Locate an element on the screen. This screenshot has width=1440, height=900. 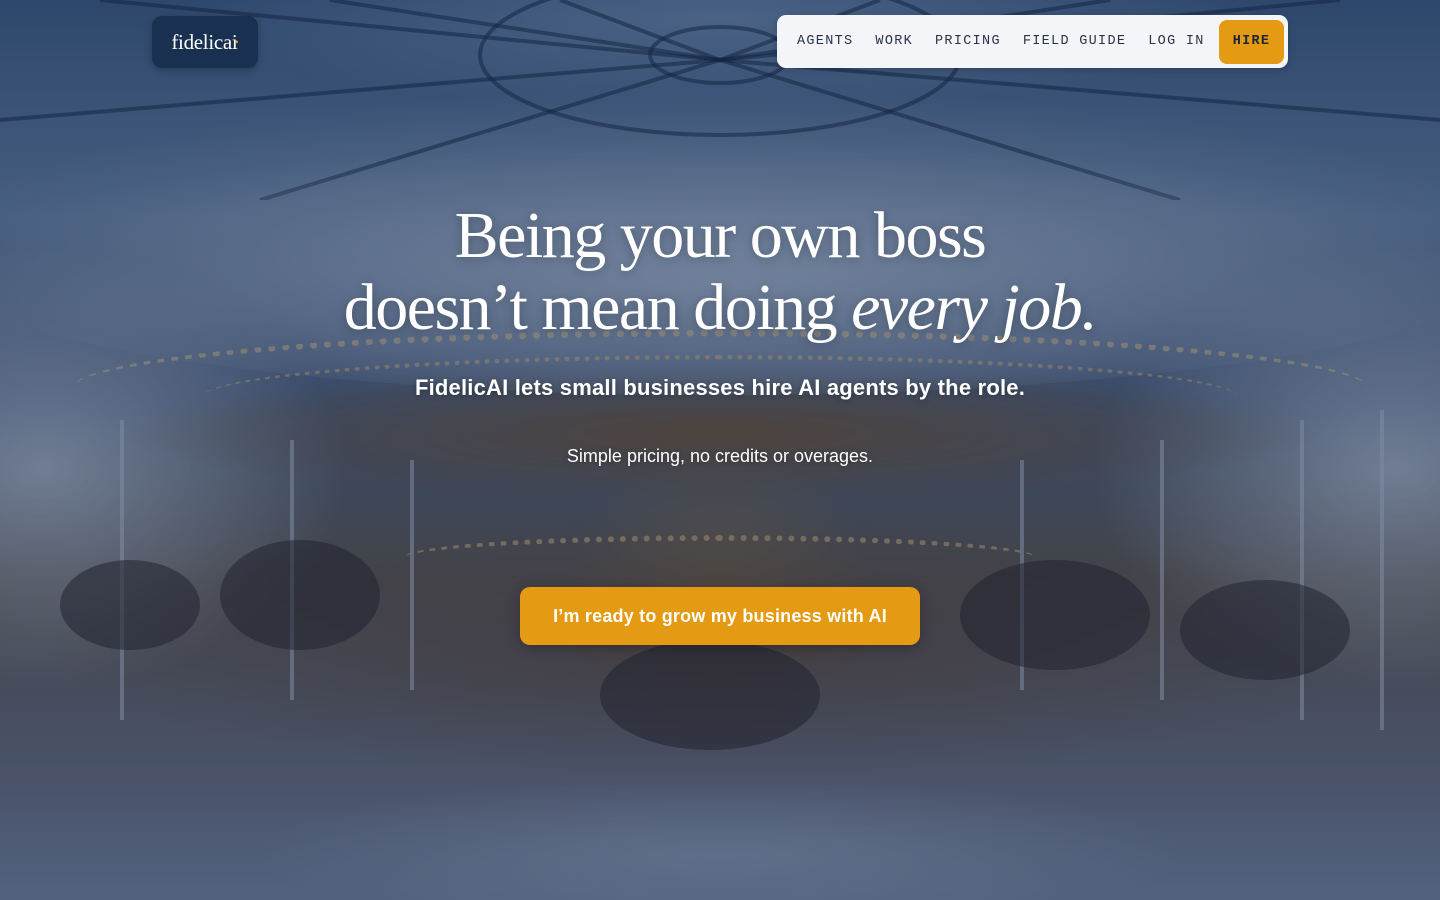
nav-link-log-in: LOG IN is located at coordinates (1176, 41).